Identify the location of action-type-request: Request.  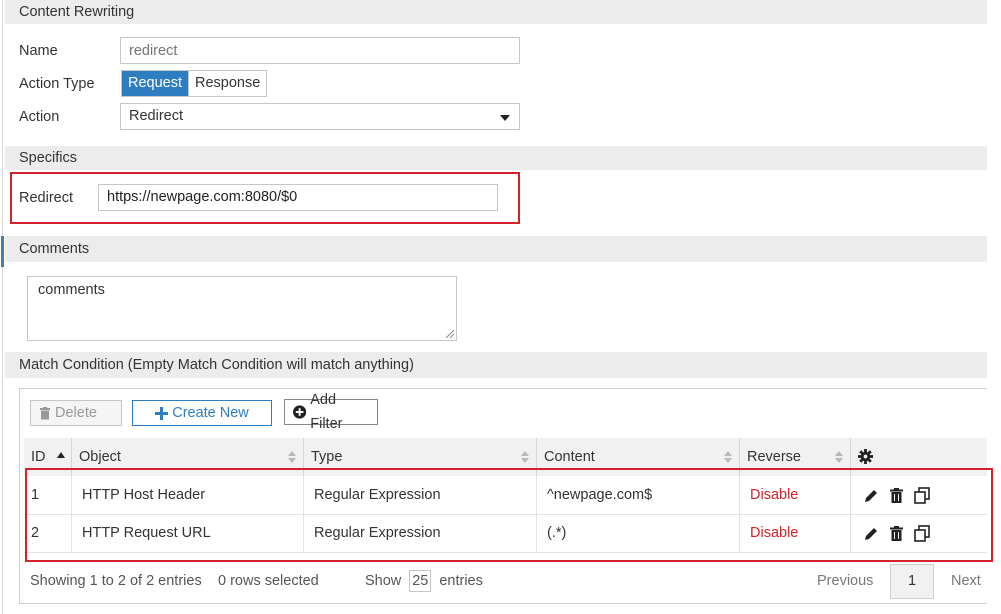
(155, 83).